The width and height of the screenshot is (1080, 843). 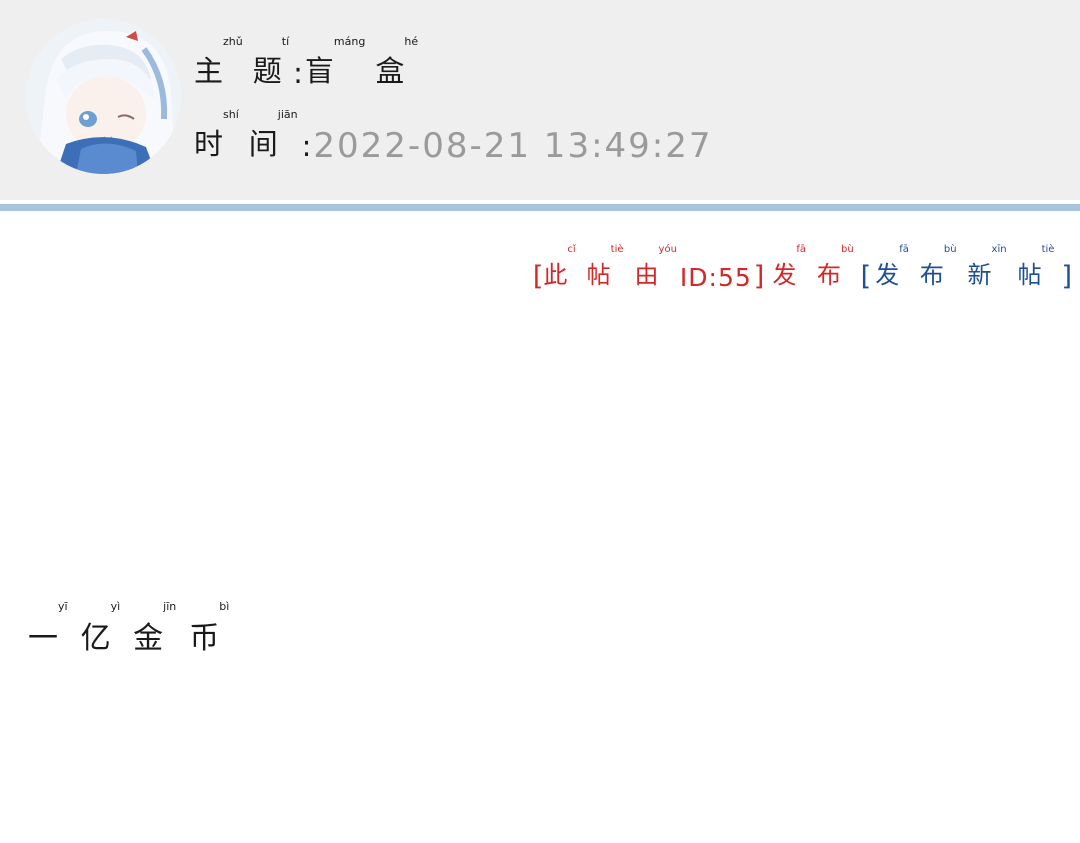 What do you see at coordinates (271, 61) in the screenshot?
I see `ruby-char: 题tí` at bounding box center [271, 61].